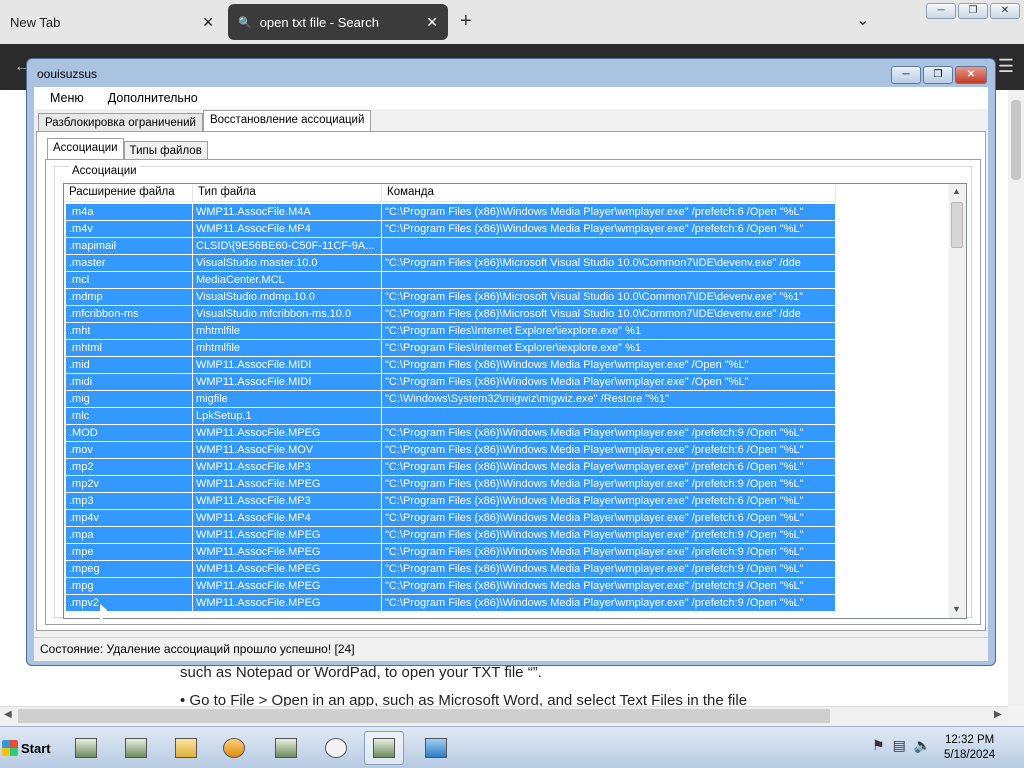 The image size is (1024, 768). I want to click on column-header-extension: Расширение файла, so click(128, 193).